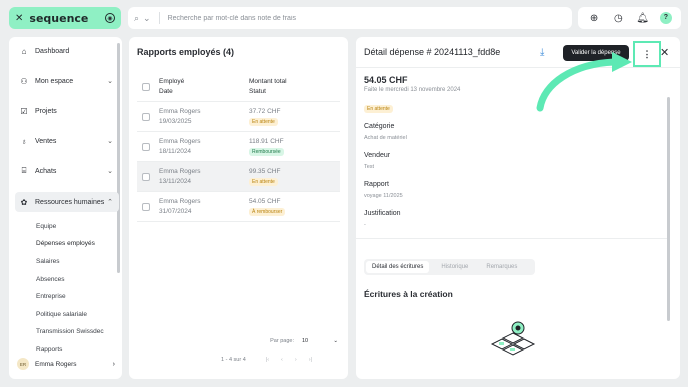 This screenshot has height=387, width=688. I want to click on sidebar-subitem-entreprise: Entreprise, so click(51, 296).